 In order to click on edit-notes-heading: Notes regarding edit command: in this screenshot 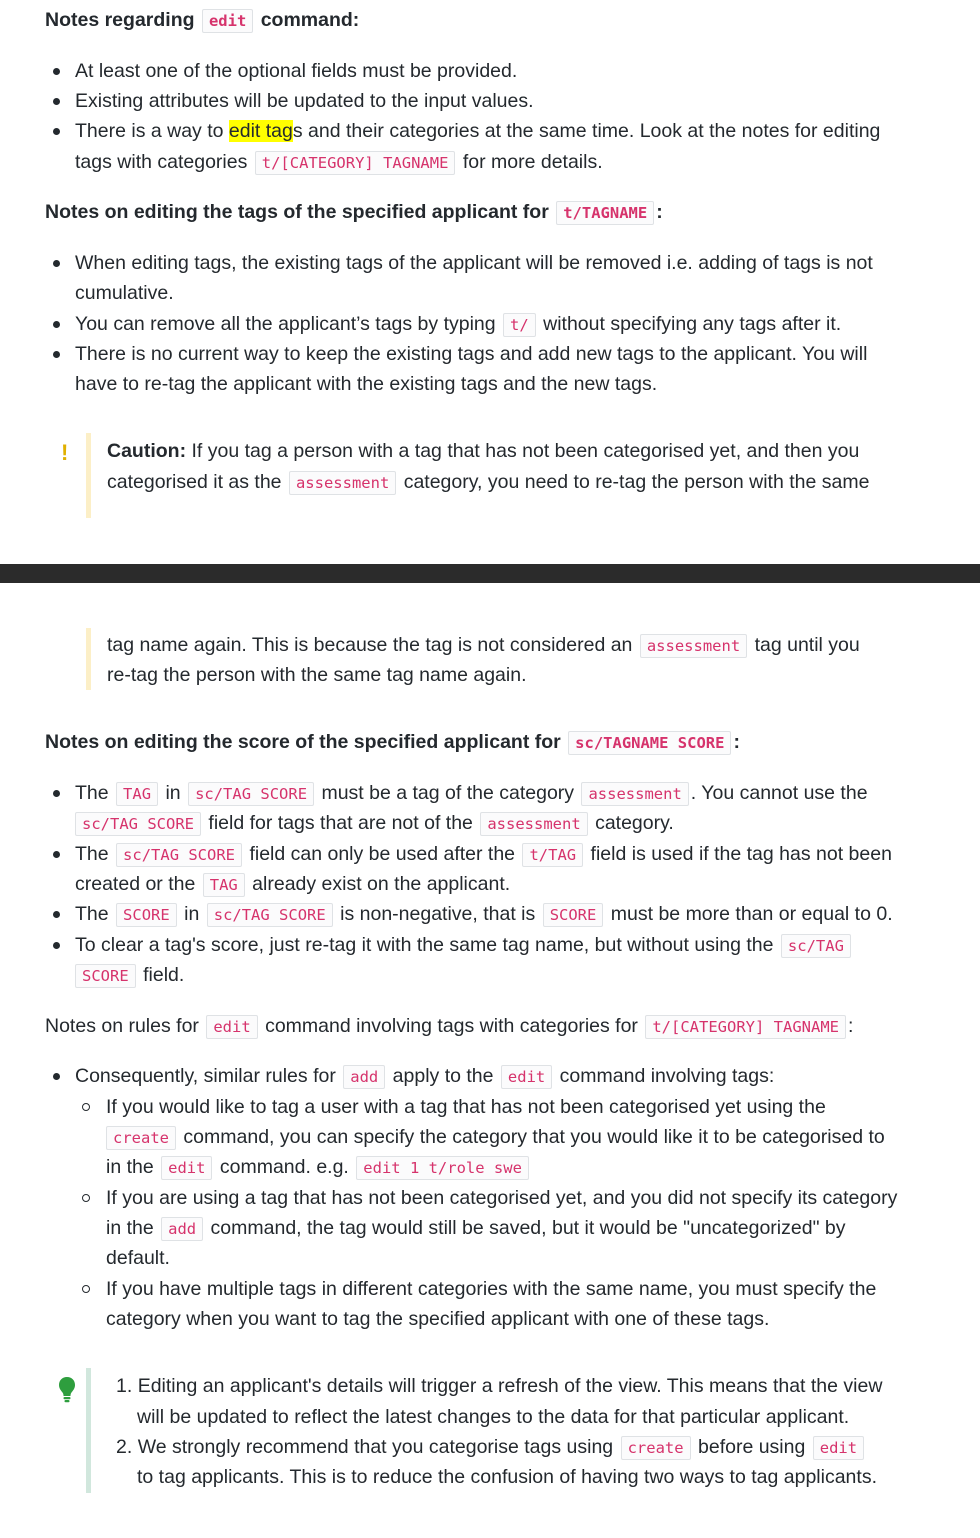, I will do `click(202, 20)`.